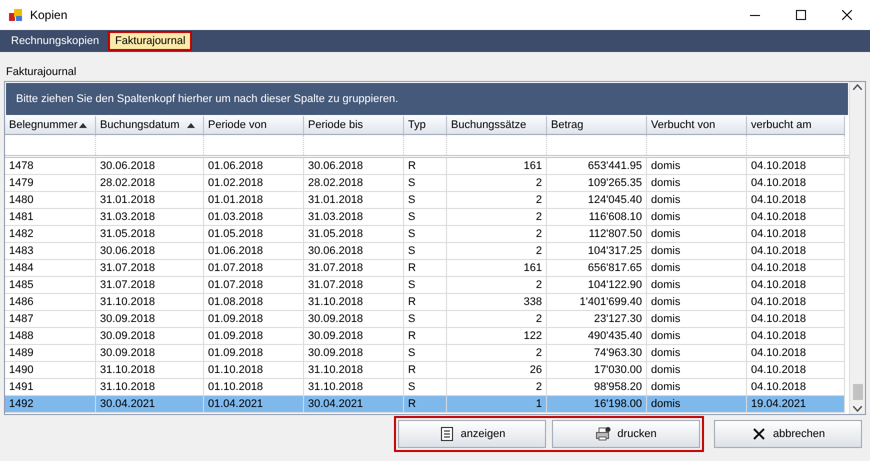  What do you see at coordinates (354, 125) in the screenshot?
I see `column-header: Periode bis` at bounding box center [354, 125].